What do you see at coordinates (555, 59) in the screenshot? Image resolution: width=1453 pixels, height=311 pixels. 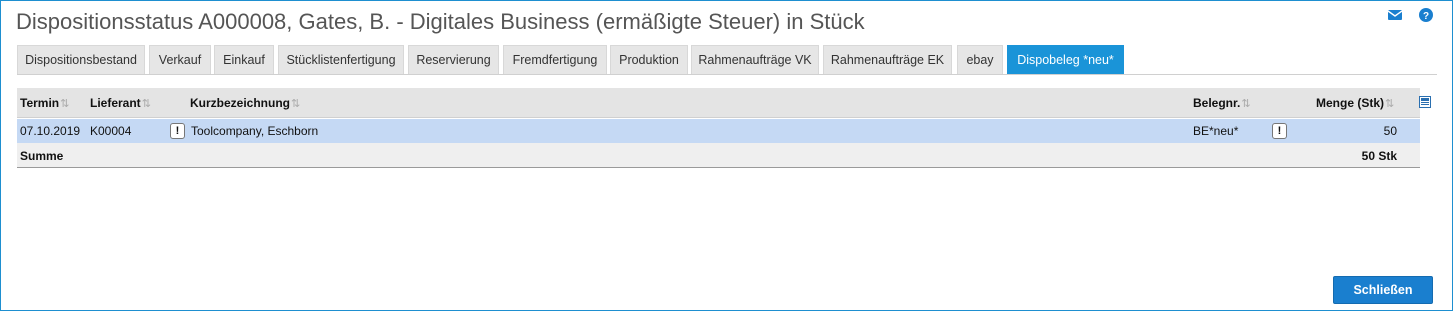 I see `tab-fremdfertigung: Fremdfertigung` at bounding box center [555, 59].